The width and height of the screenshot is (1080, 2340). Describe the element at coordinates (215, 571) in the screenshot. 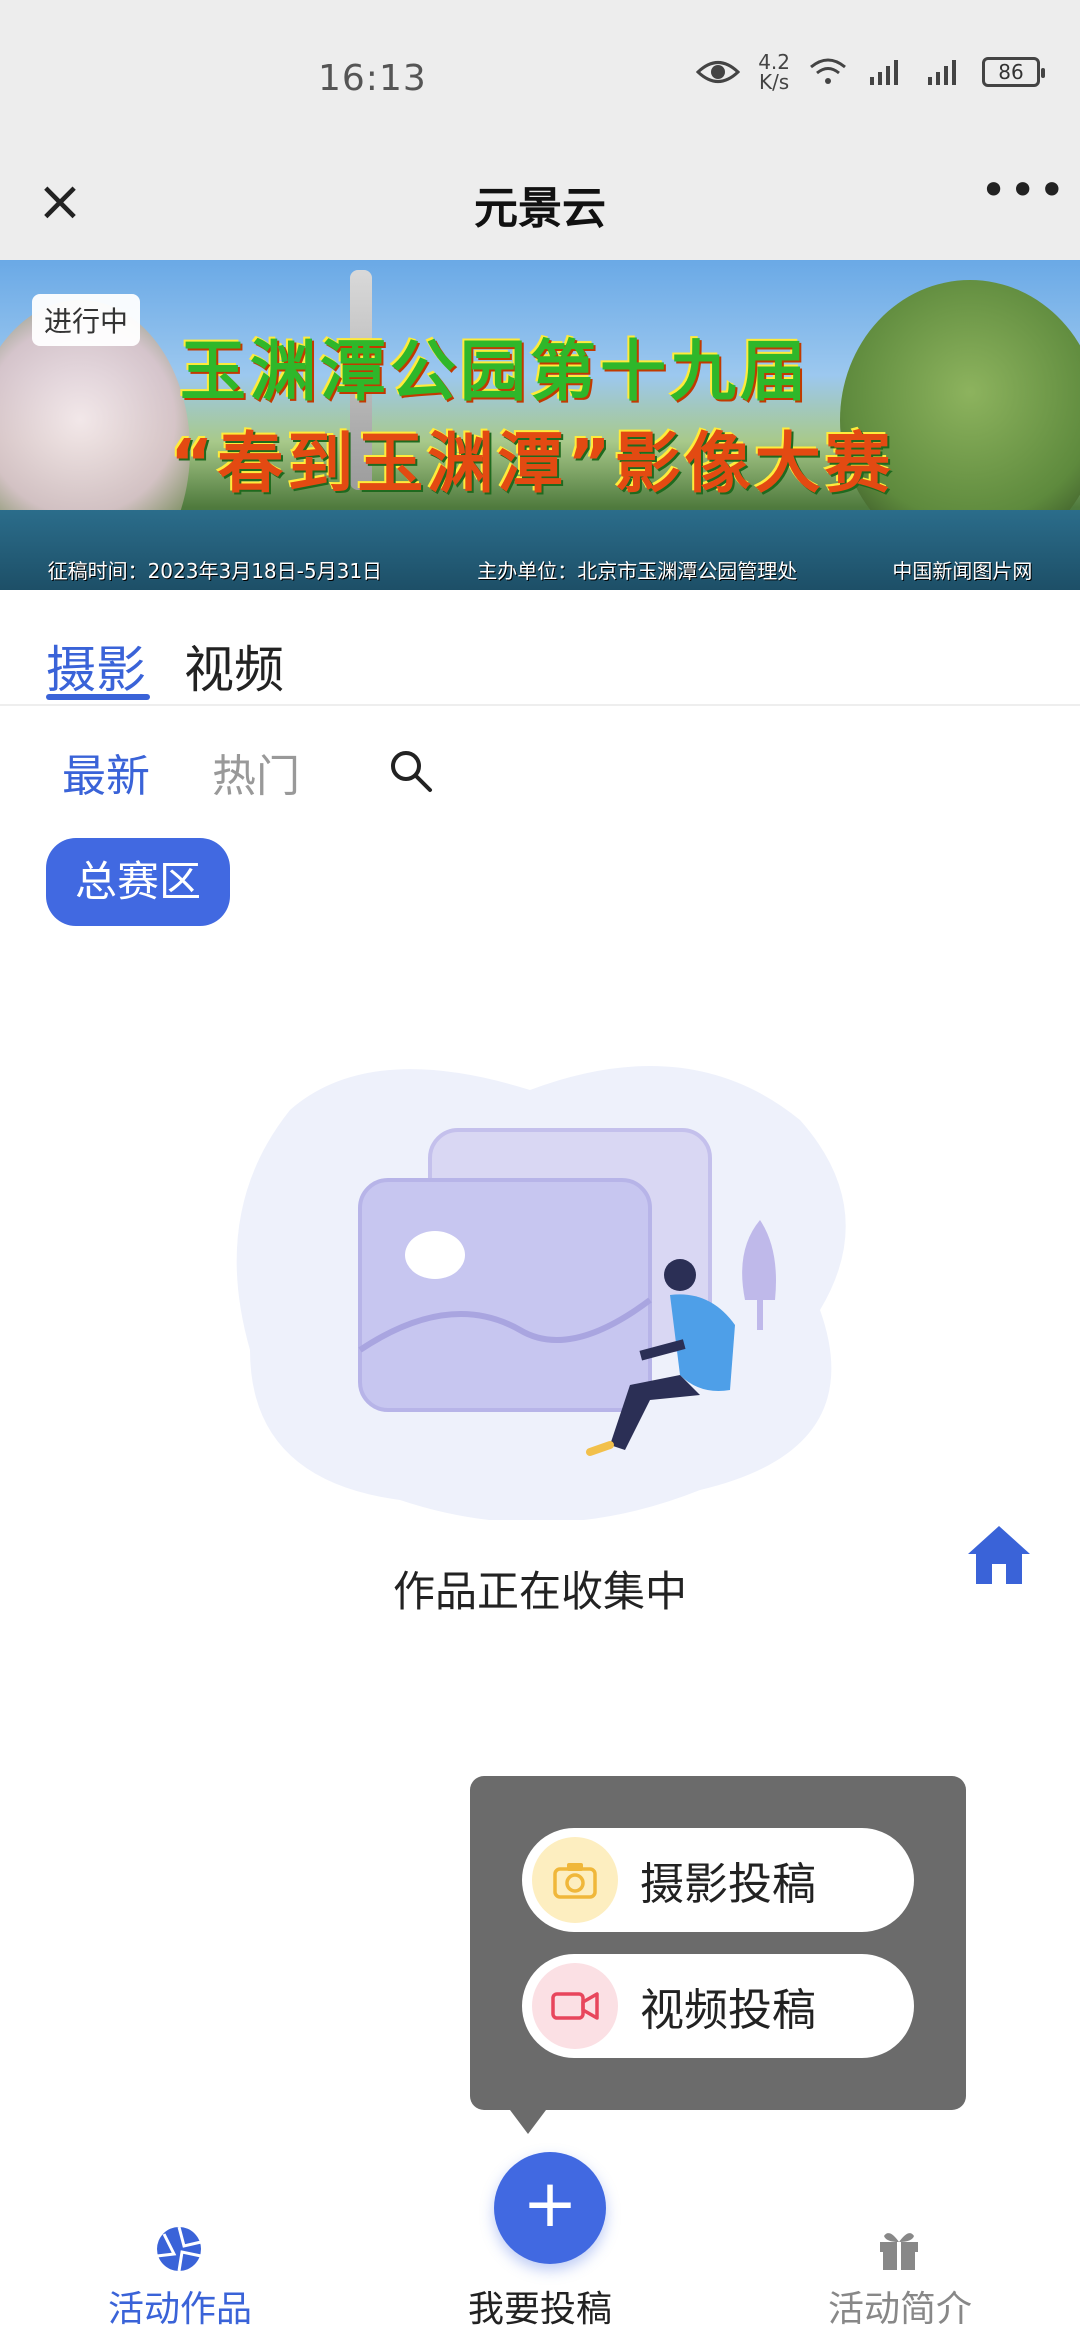

I see `submission-period: 征稿时间：2023年3月18日-5月31日` at that location.